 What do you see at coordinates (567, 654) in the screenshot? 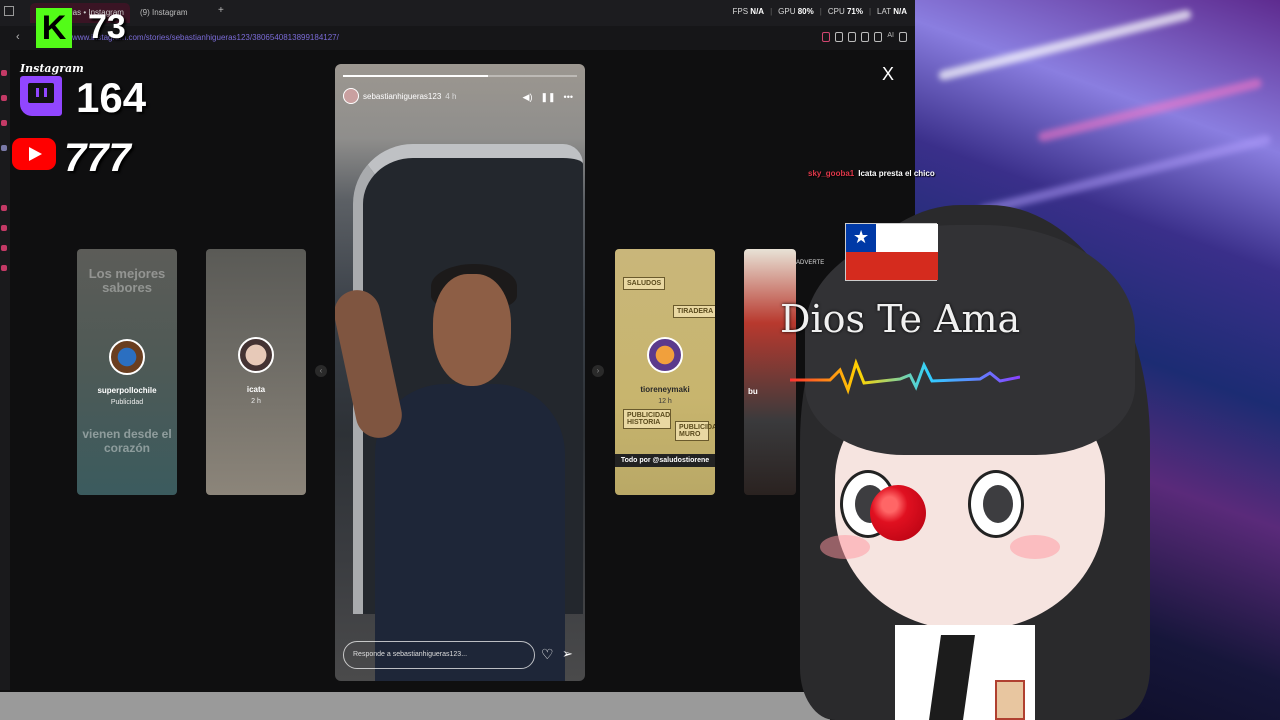
I see `send-icon: ➢` at bounding box center [567, 654].